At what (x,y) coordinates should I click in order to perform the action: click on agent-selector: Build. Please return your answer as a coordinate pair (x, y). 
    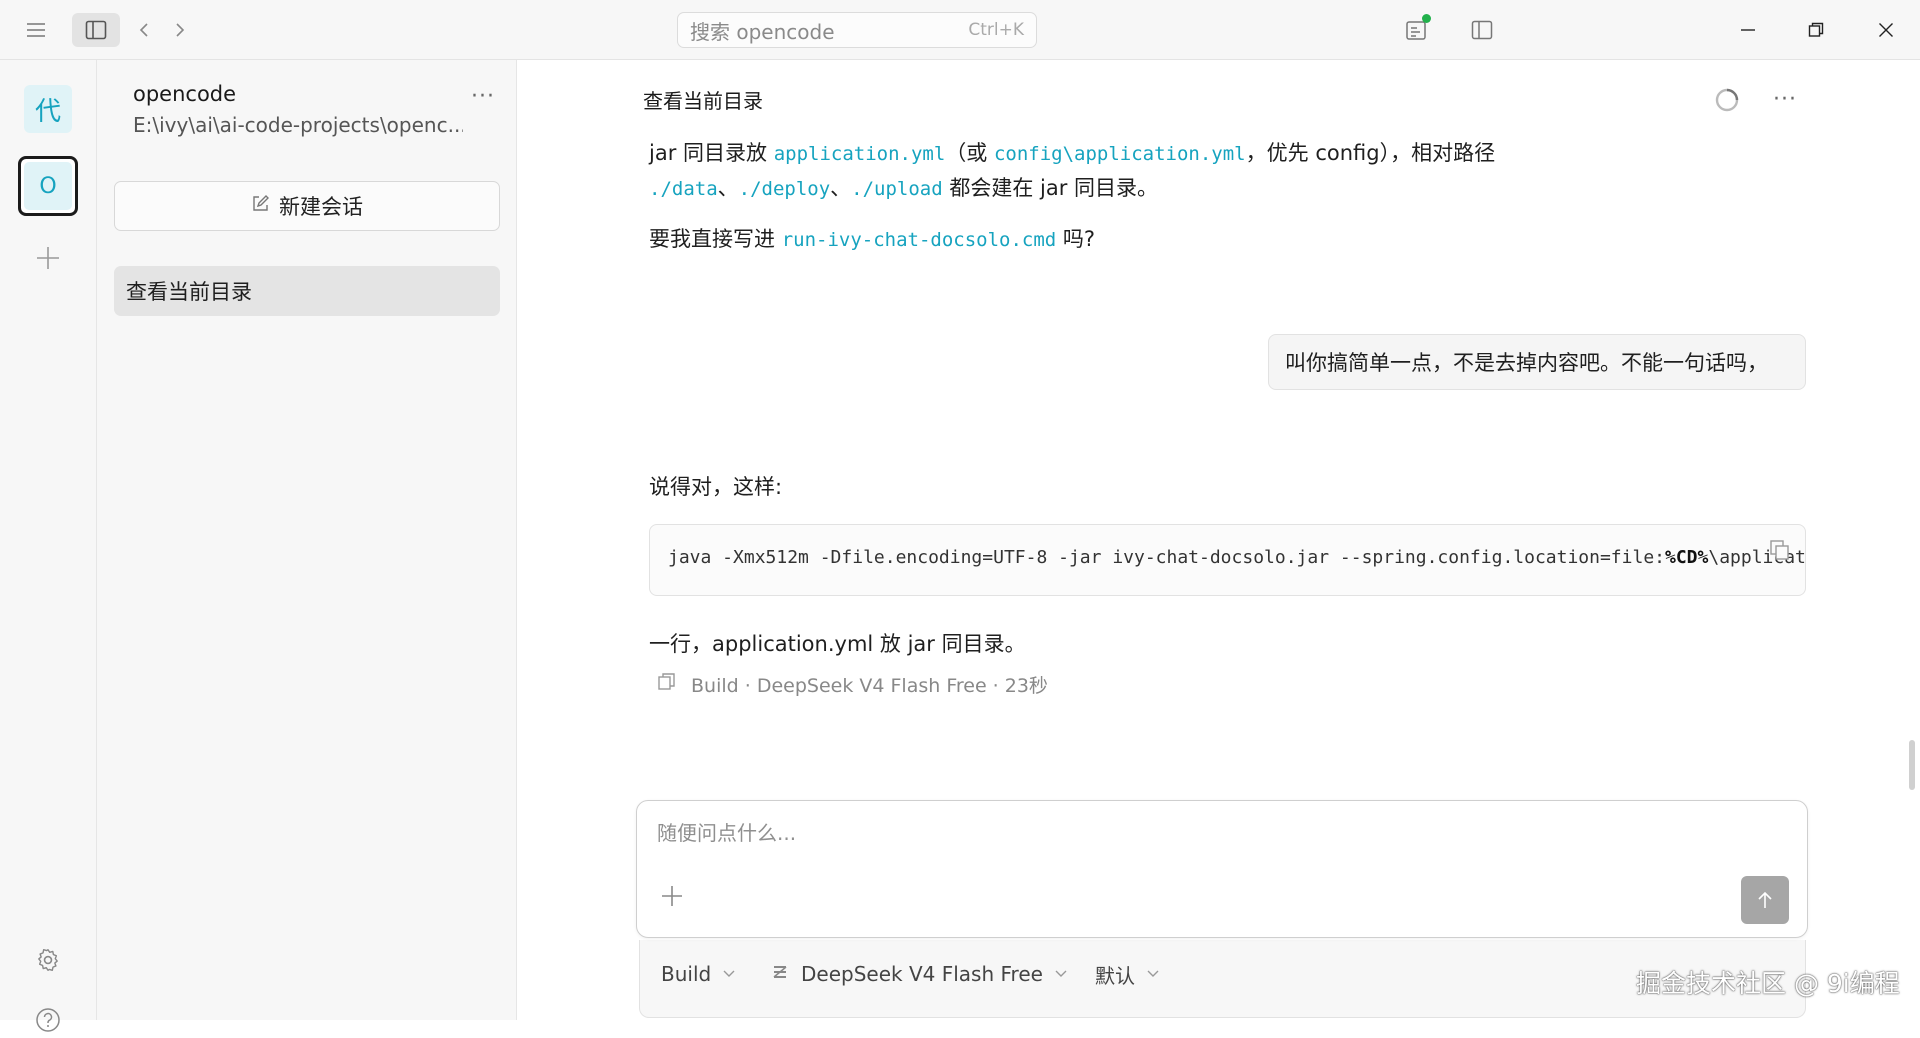
    Looking at the image, I should click on (698, 974).